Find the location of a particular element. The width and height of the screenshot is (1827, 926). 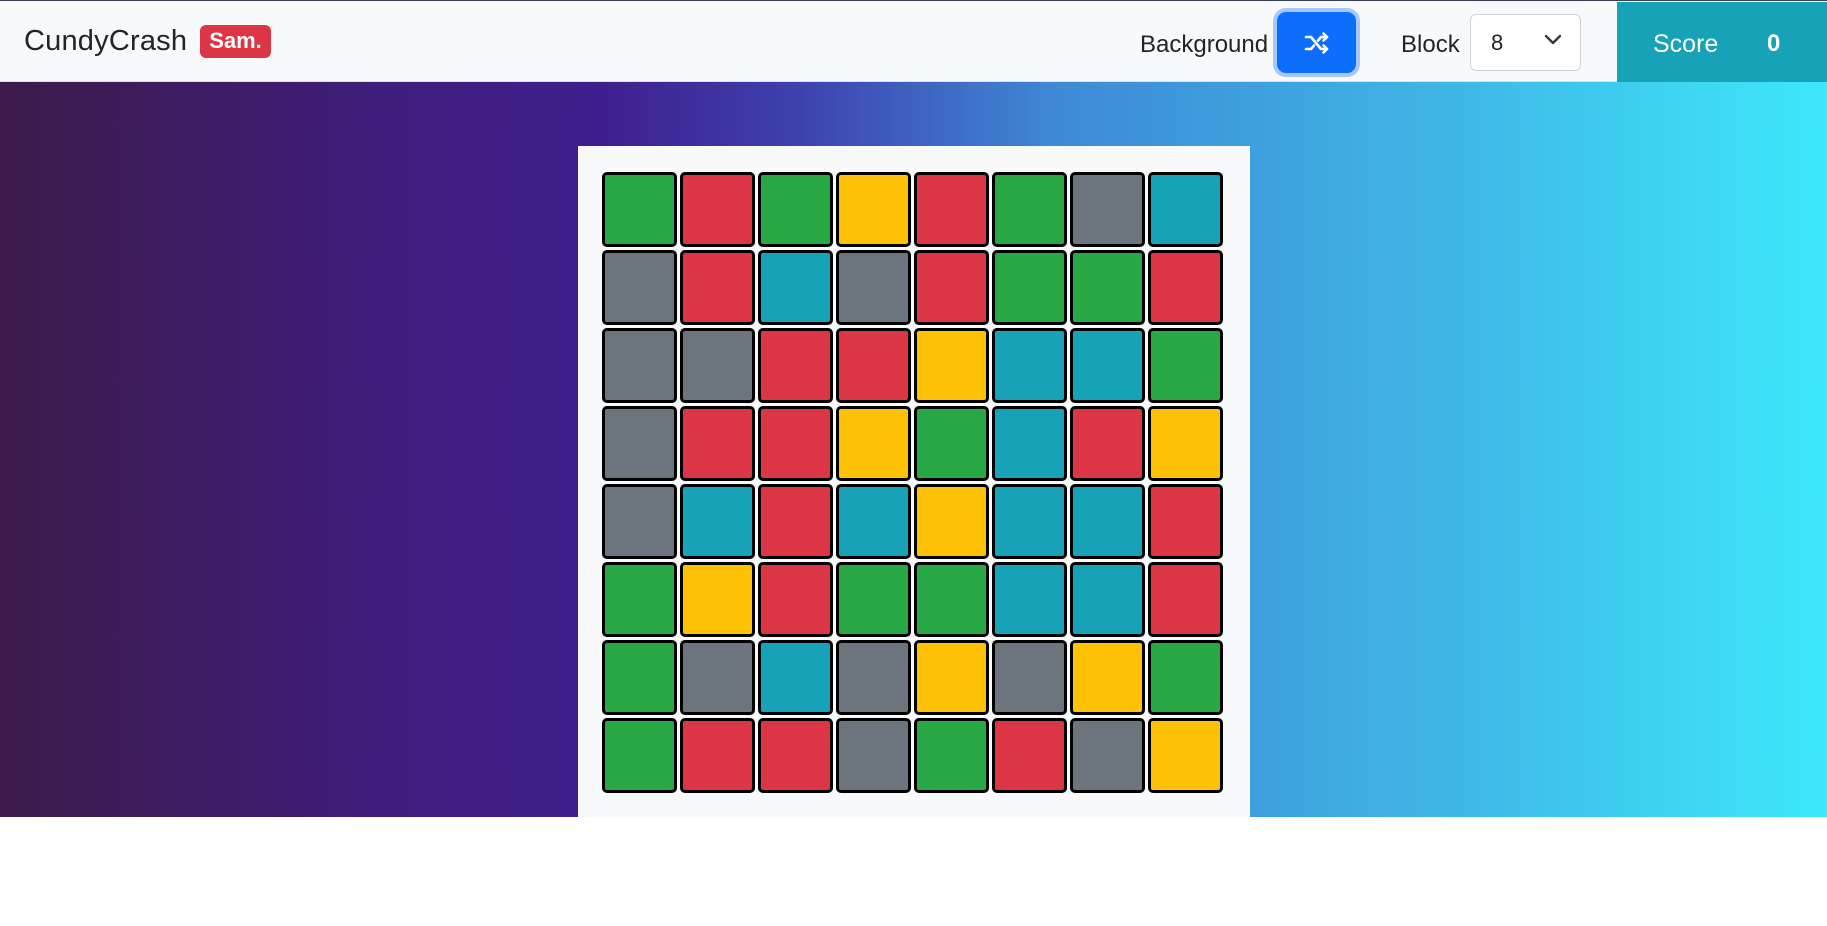

brand-badge: Sam. is located at coordinates (235, 41).